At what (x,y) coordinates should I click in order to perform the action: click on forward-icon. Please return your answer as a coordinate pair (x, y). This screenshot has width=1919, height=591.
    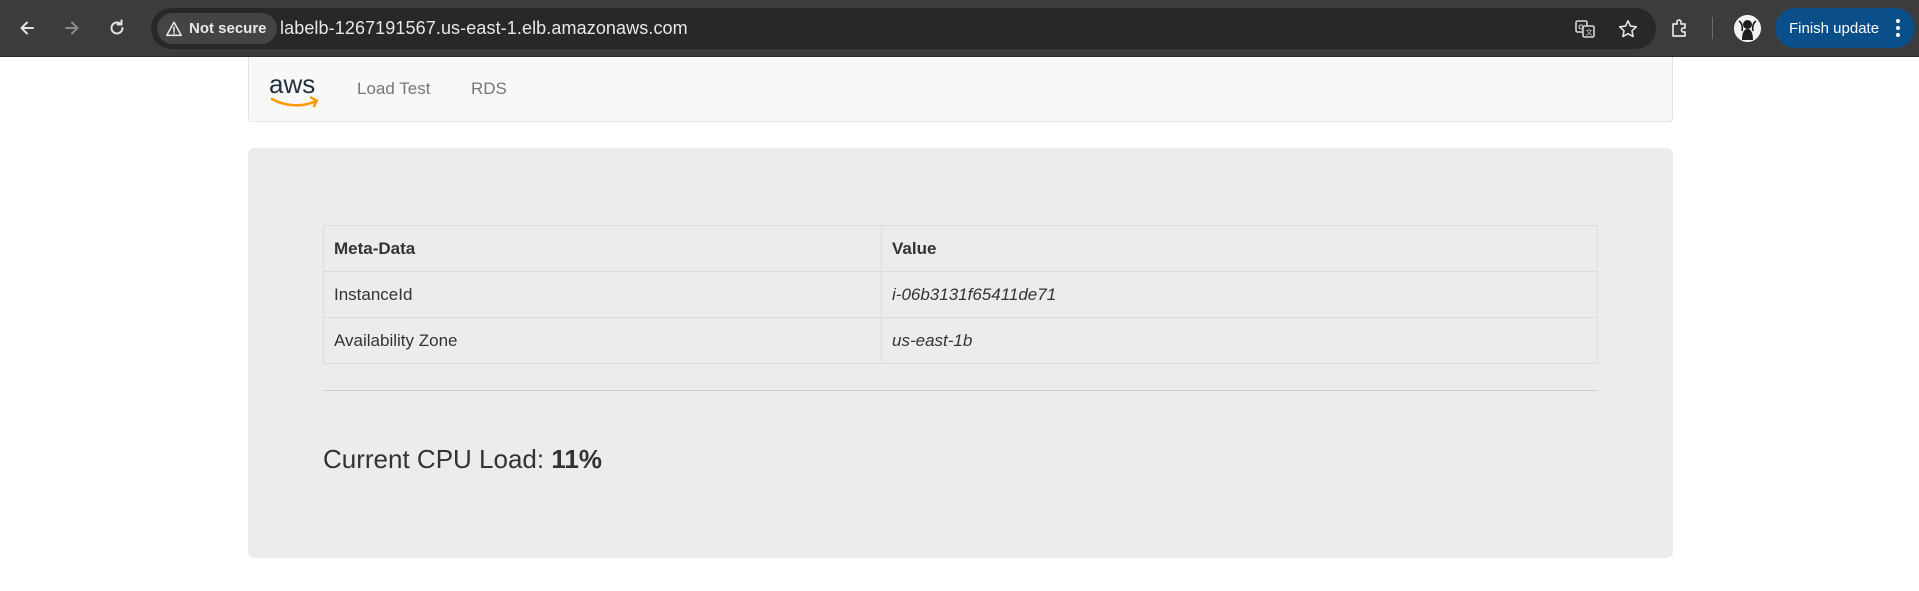
    Looking at the image, I should click on (72, 28).